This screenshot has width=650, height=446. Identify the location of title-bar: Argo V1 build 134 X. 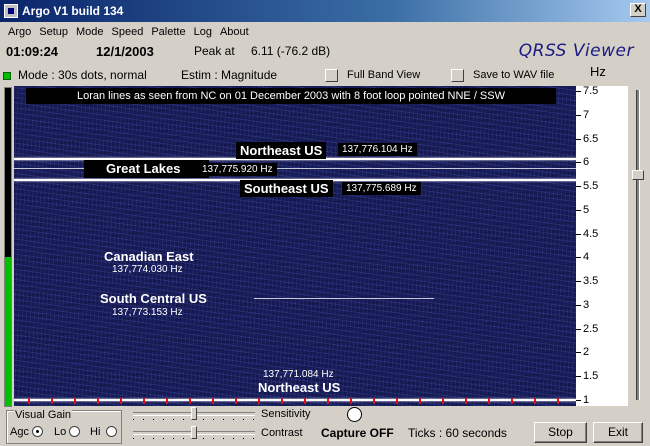
(325, 11).